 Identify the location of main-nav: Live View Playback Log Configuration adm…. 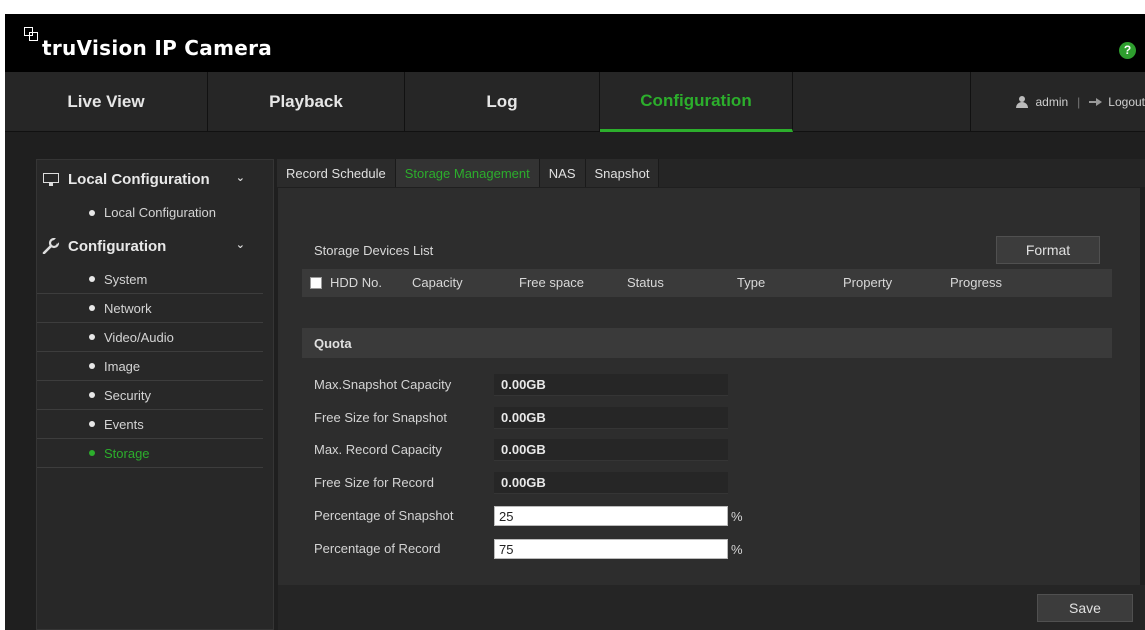
(575, 102).